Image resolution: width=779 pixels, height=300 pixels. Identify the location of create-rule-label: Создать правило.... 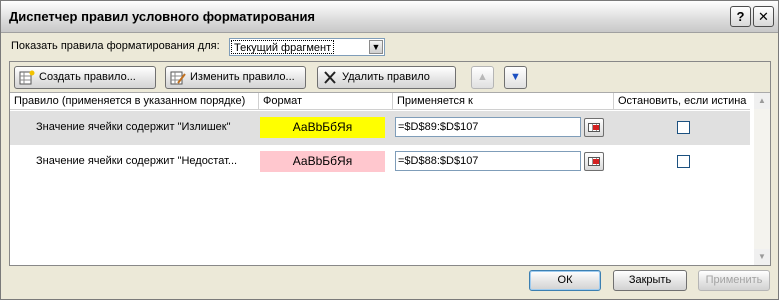
(87, 77).